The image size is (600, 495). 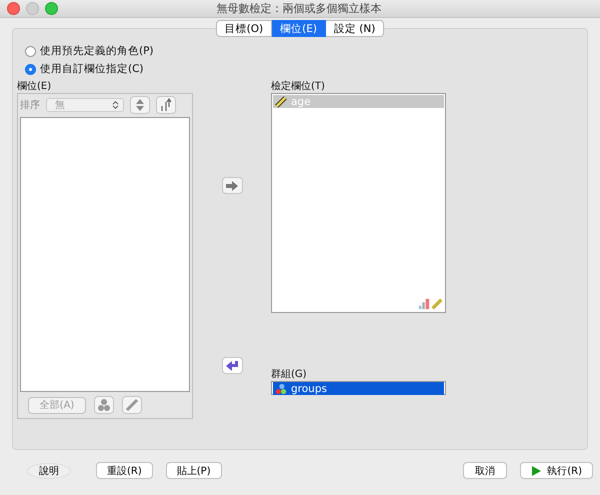 I want to click on scale-filter-button, so click(x=132, y=405).